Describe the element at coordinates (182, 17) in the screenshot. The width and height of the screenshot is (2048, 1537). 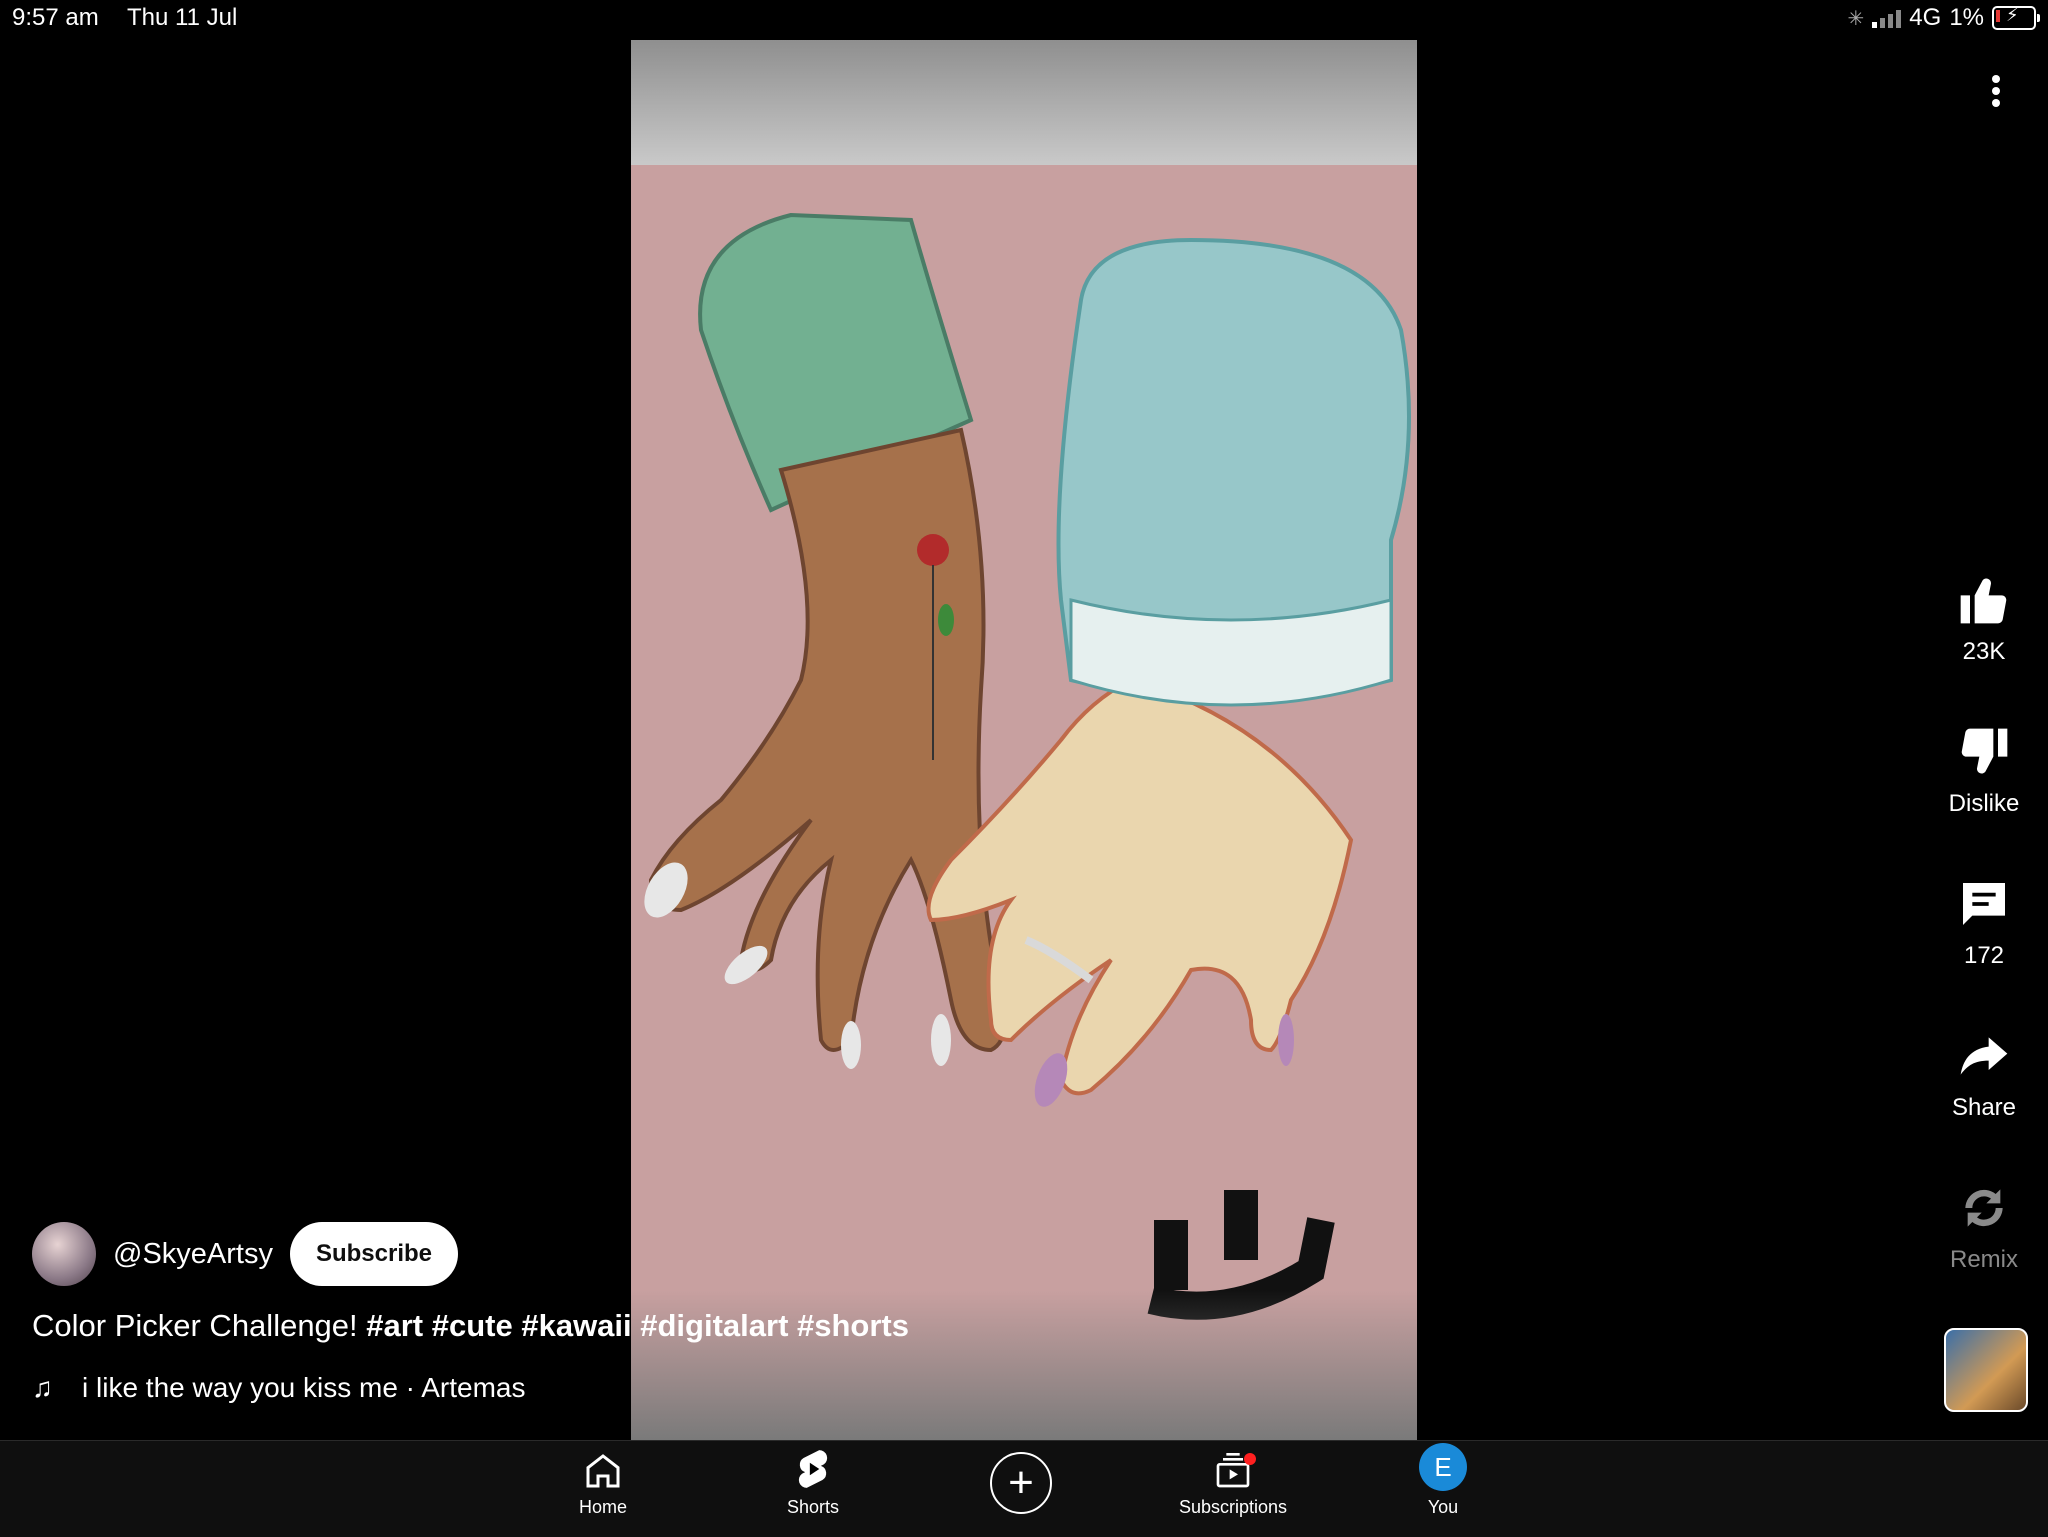
I see `status-date: Thu 11 Jul` at that location.